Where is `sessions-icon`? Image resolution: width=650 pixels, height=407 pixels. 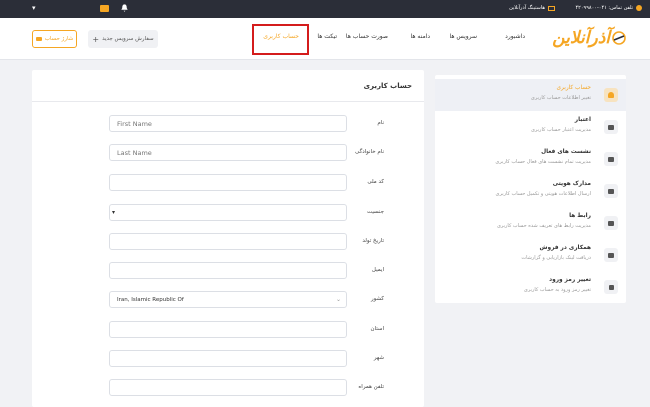 sessions-icon is located at coordinates (611, 159).